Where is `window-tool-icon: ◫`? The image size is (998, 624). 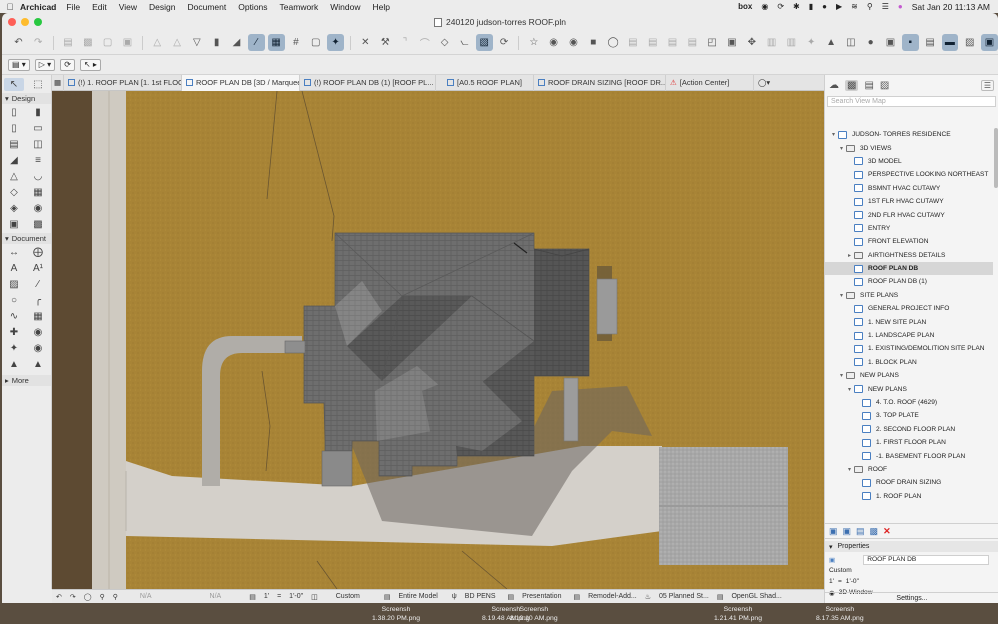
window-tool-icon: ◫ is located at coordinates (38, 144).